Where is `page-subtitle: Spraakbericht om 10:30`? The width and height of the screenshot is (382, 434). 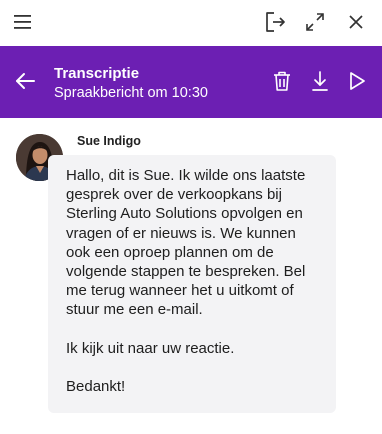
page-subtitle: Spraakbericht om 10:30 is located at coordinates (131, 93).